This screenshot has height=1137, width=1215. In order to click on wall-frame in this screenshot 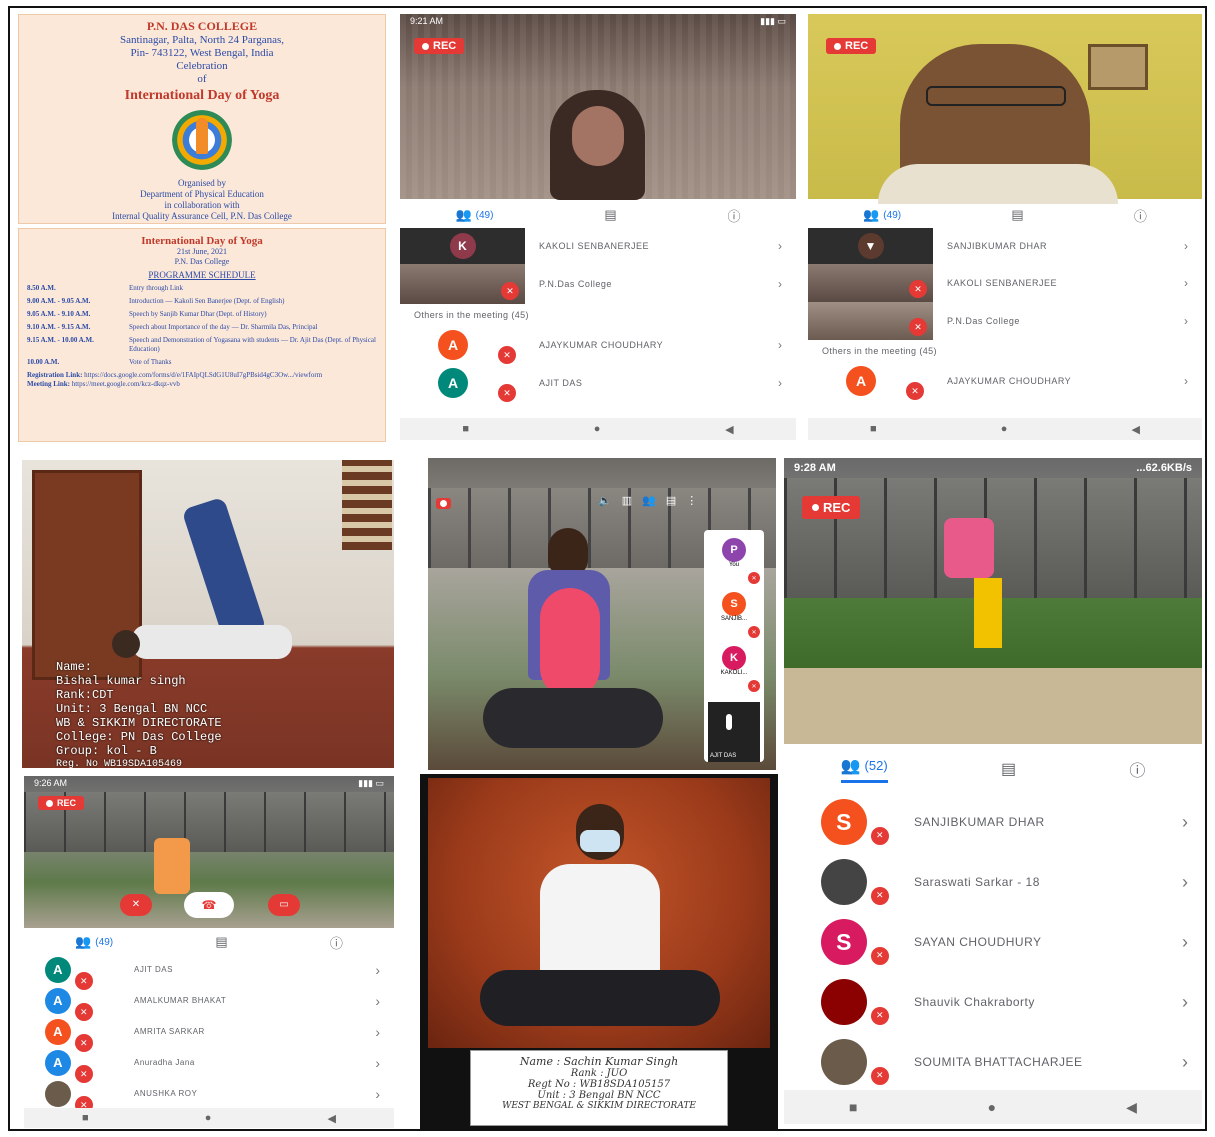, I will do `click(1118, 67)`.